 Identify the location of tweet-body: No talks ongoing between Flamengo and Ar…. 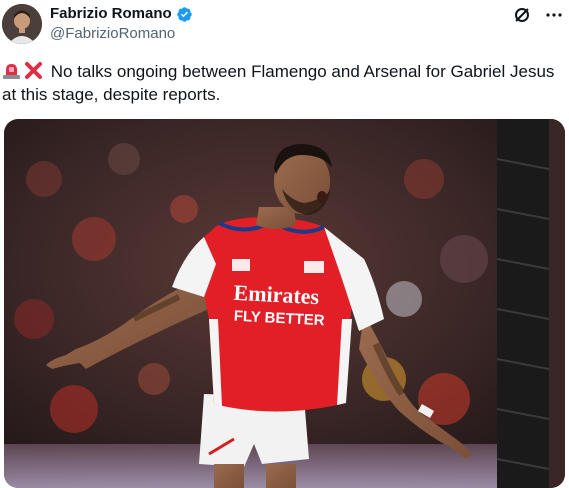
(278, 83).